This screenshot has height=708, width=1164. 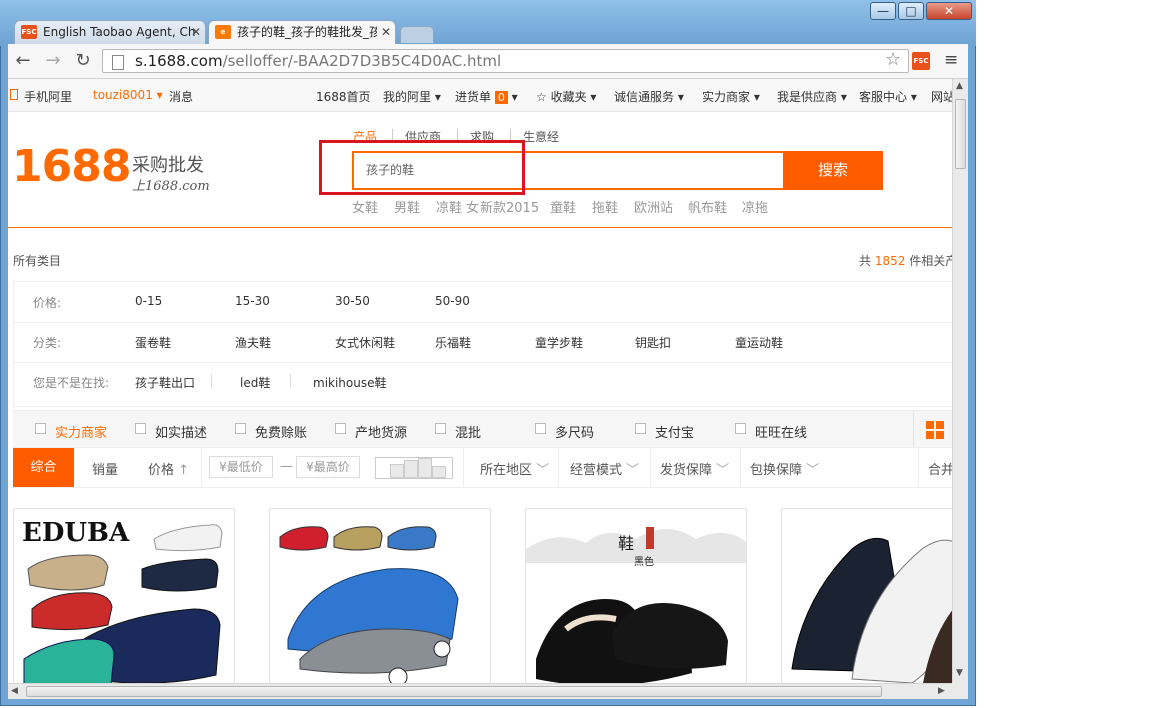 What do you see at coordinates (454, 691) in the screenshot?
I see `horizontal-scroll-thumb` at bounding box center [454, 691].